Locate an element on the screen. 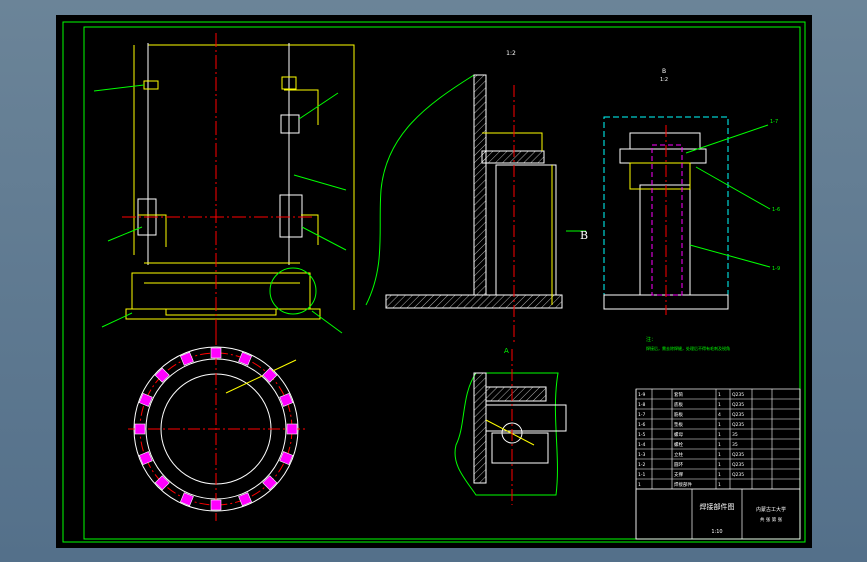  view-b-title-letter: B is located at coordinates (664, 71).